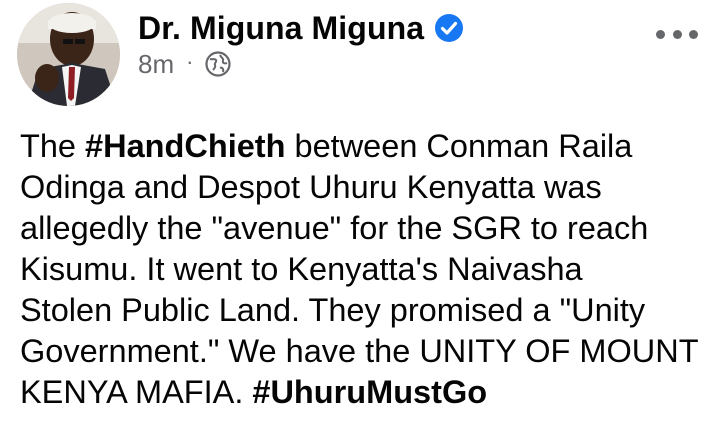 This screenshot has width=720, height=425. What do you see at coordinates (53, 146) in the screenshot?
I see `text-segment: The` at bounding box center [53, 146].